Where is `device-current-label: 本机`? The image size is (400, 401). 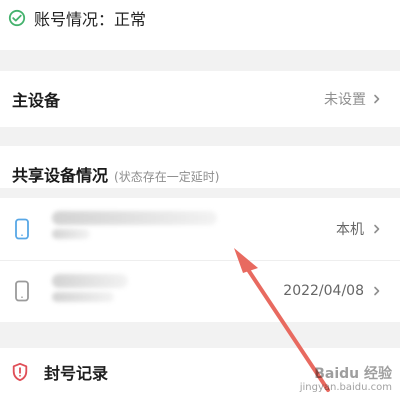 device-current-label: 本机 is located at coordinates (350, 230).